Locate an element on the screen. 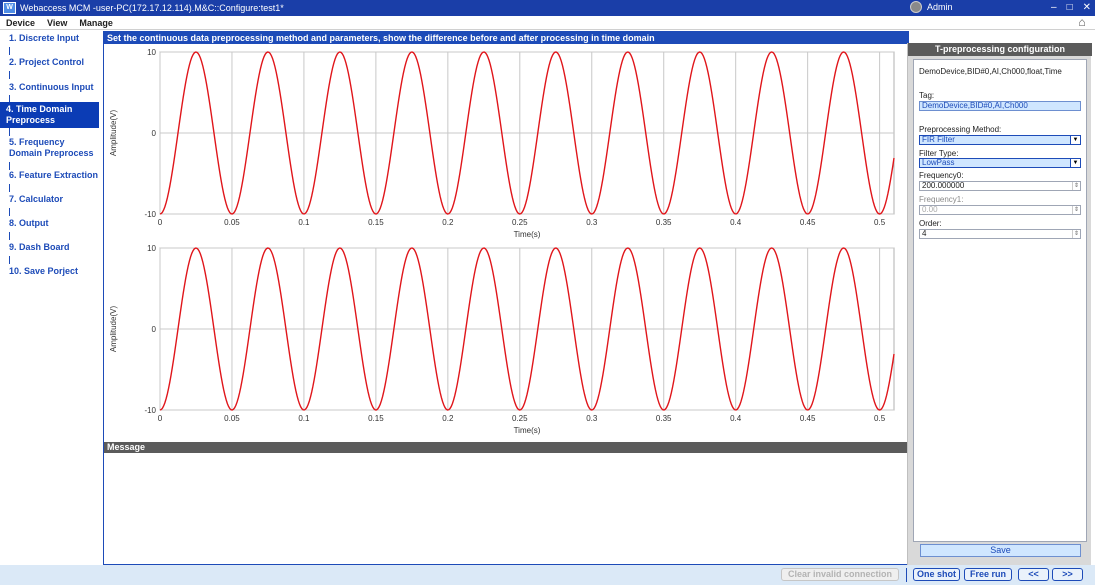  user-info: Admin is located at coordinates (931, 7).